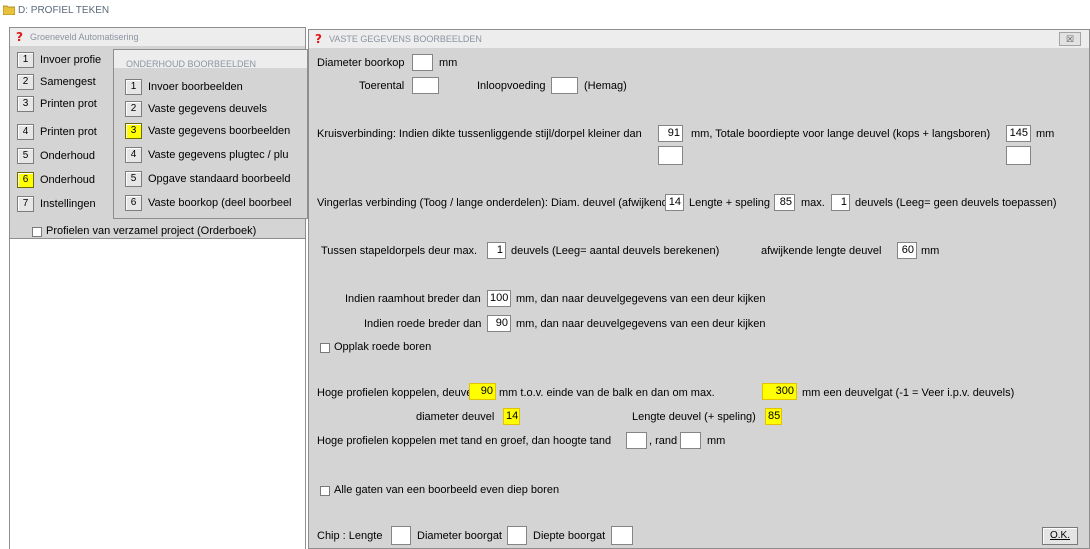  What do you see at coordinates (382, 86) in the screenshot?
I see `toerental-label: Toerental` at bounding box center [382, 86].